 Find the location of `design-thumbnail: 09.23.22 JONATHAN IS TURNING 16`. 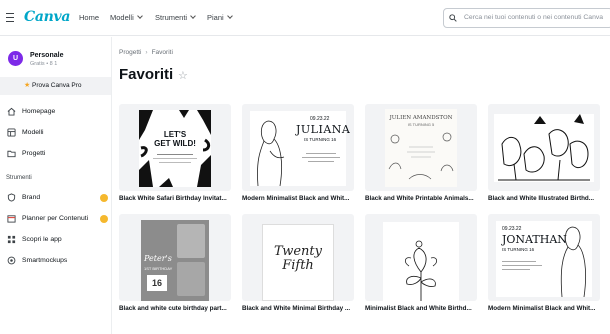

design-thumbnail: 09.23.22 JONATHAN IS TURNING 16 is located at coordinates (544, 257).